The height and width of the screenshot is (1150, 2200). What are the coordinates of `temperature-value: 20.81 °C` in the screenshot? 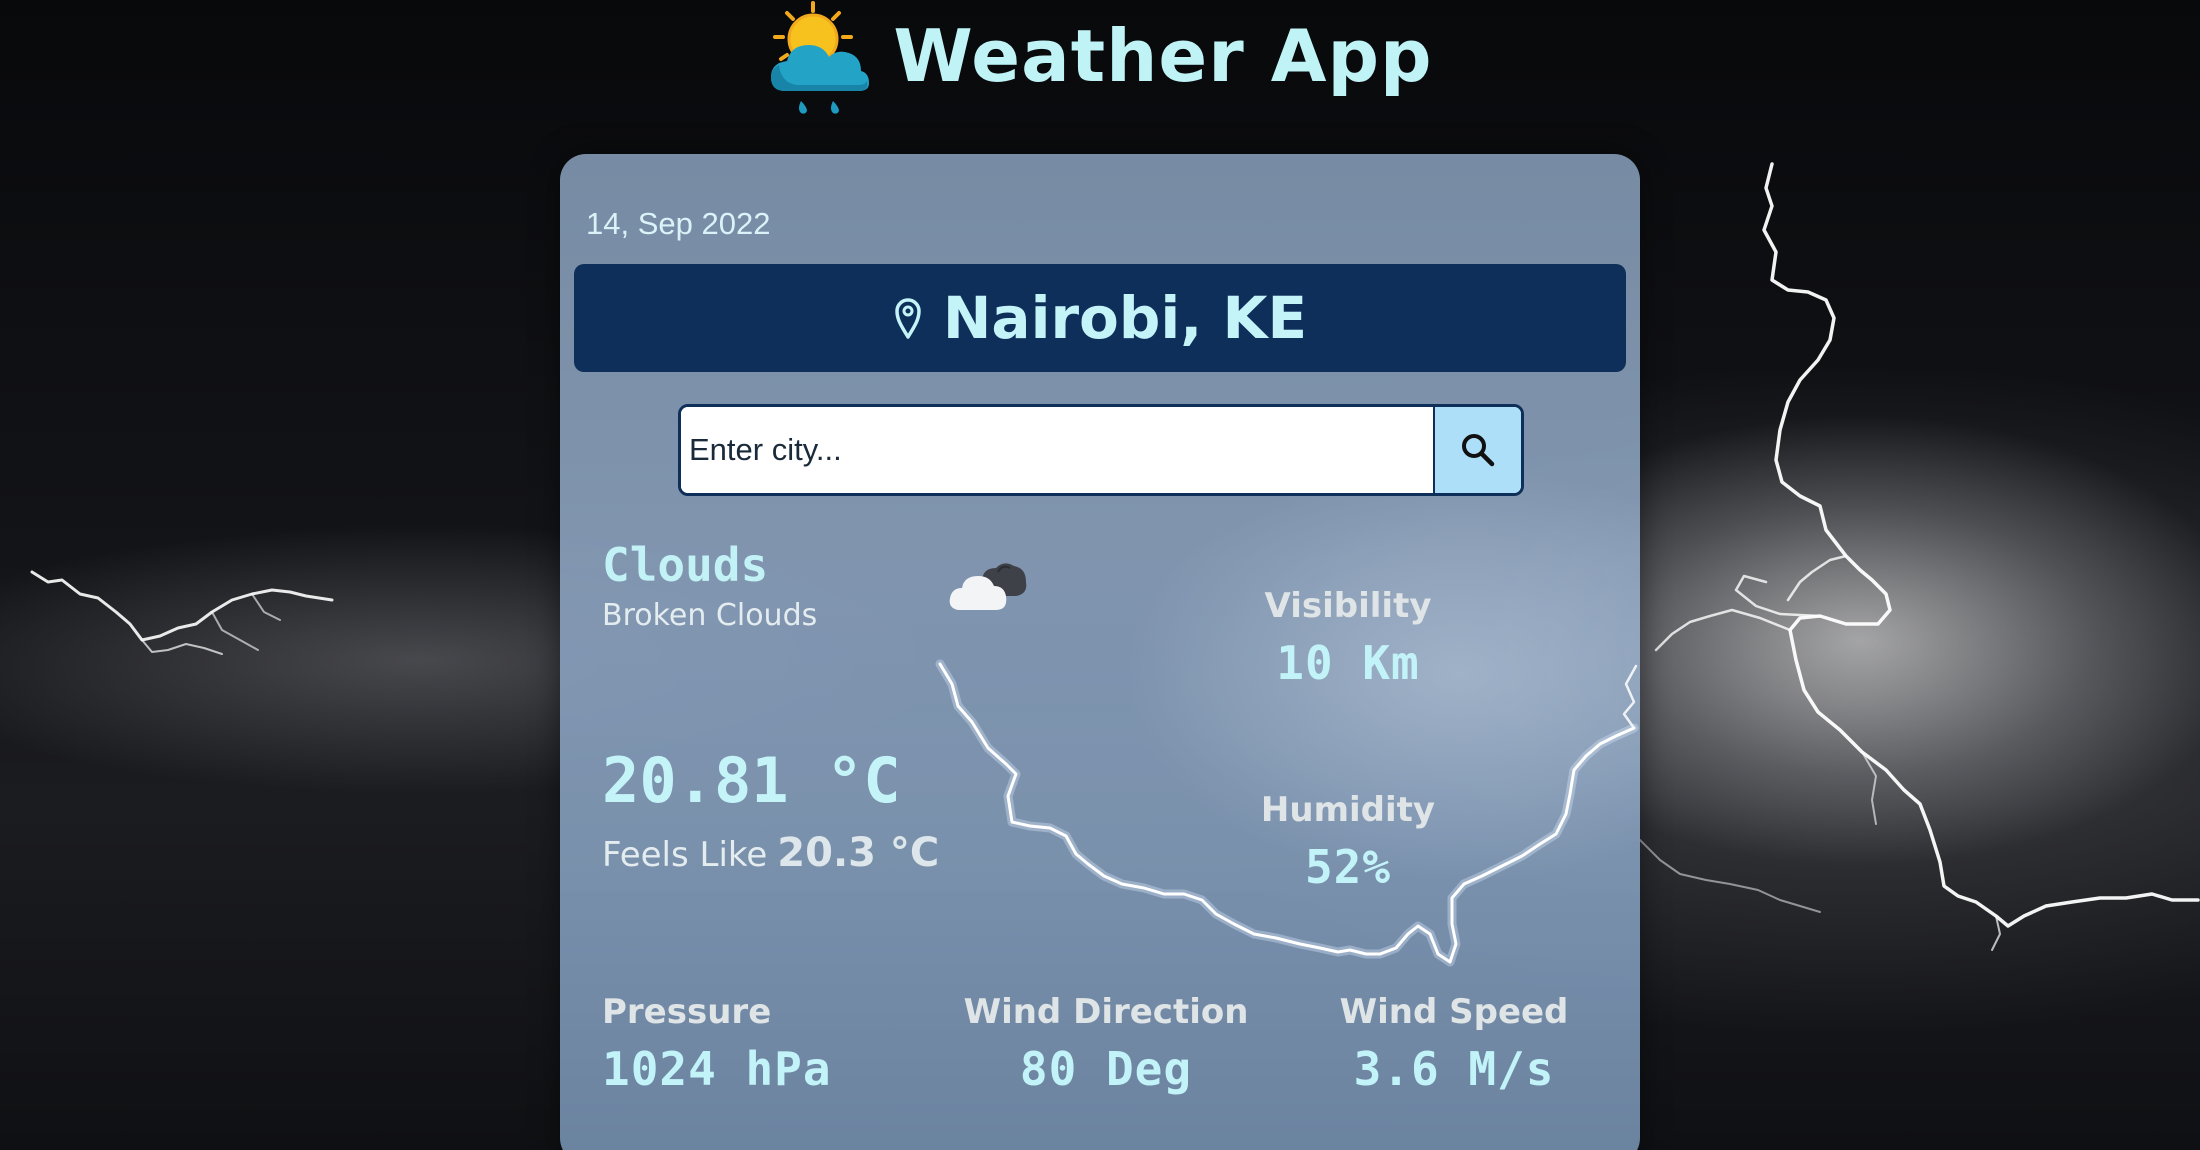 It's located at (751, 780).